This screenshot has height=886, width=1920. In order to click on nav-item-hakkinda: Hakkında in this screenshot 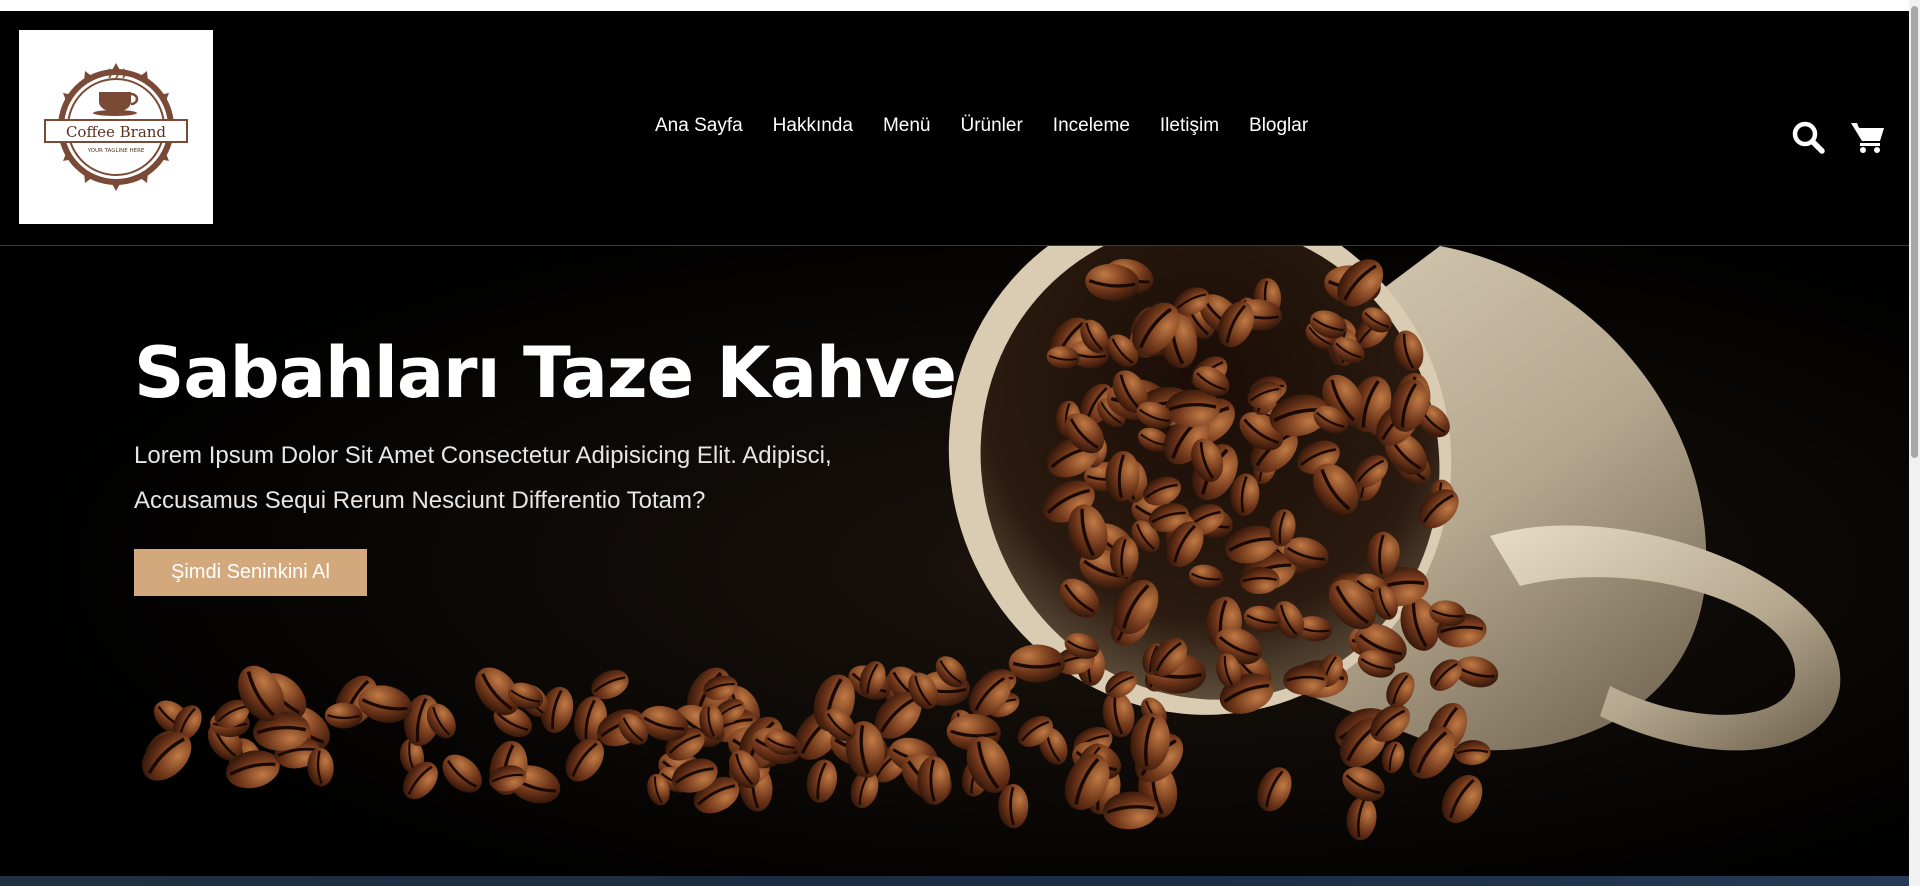, I will do `click(813, 126)`.